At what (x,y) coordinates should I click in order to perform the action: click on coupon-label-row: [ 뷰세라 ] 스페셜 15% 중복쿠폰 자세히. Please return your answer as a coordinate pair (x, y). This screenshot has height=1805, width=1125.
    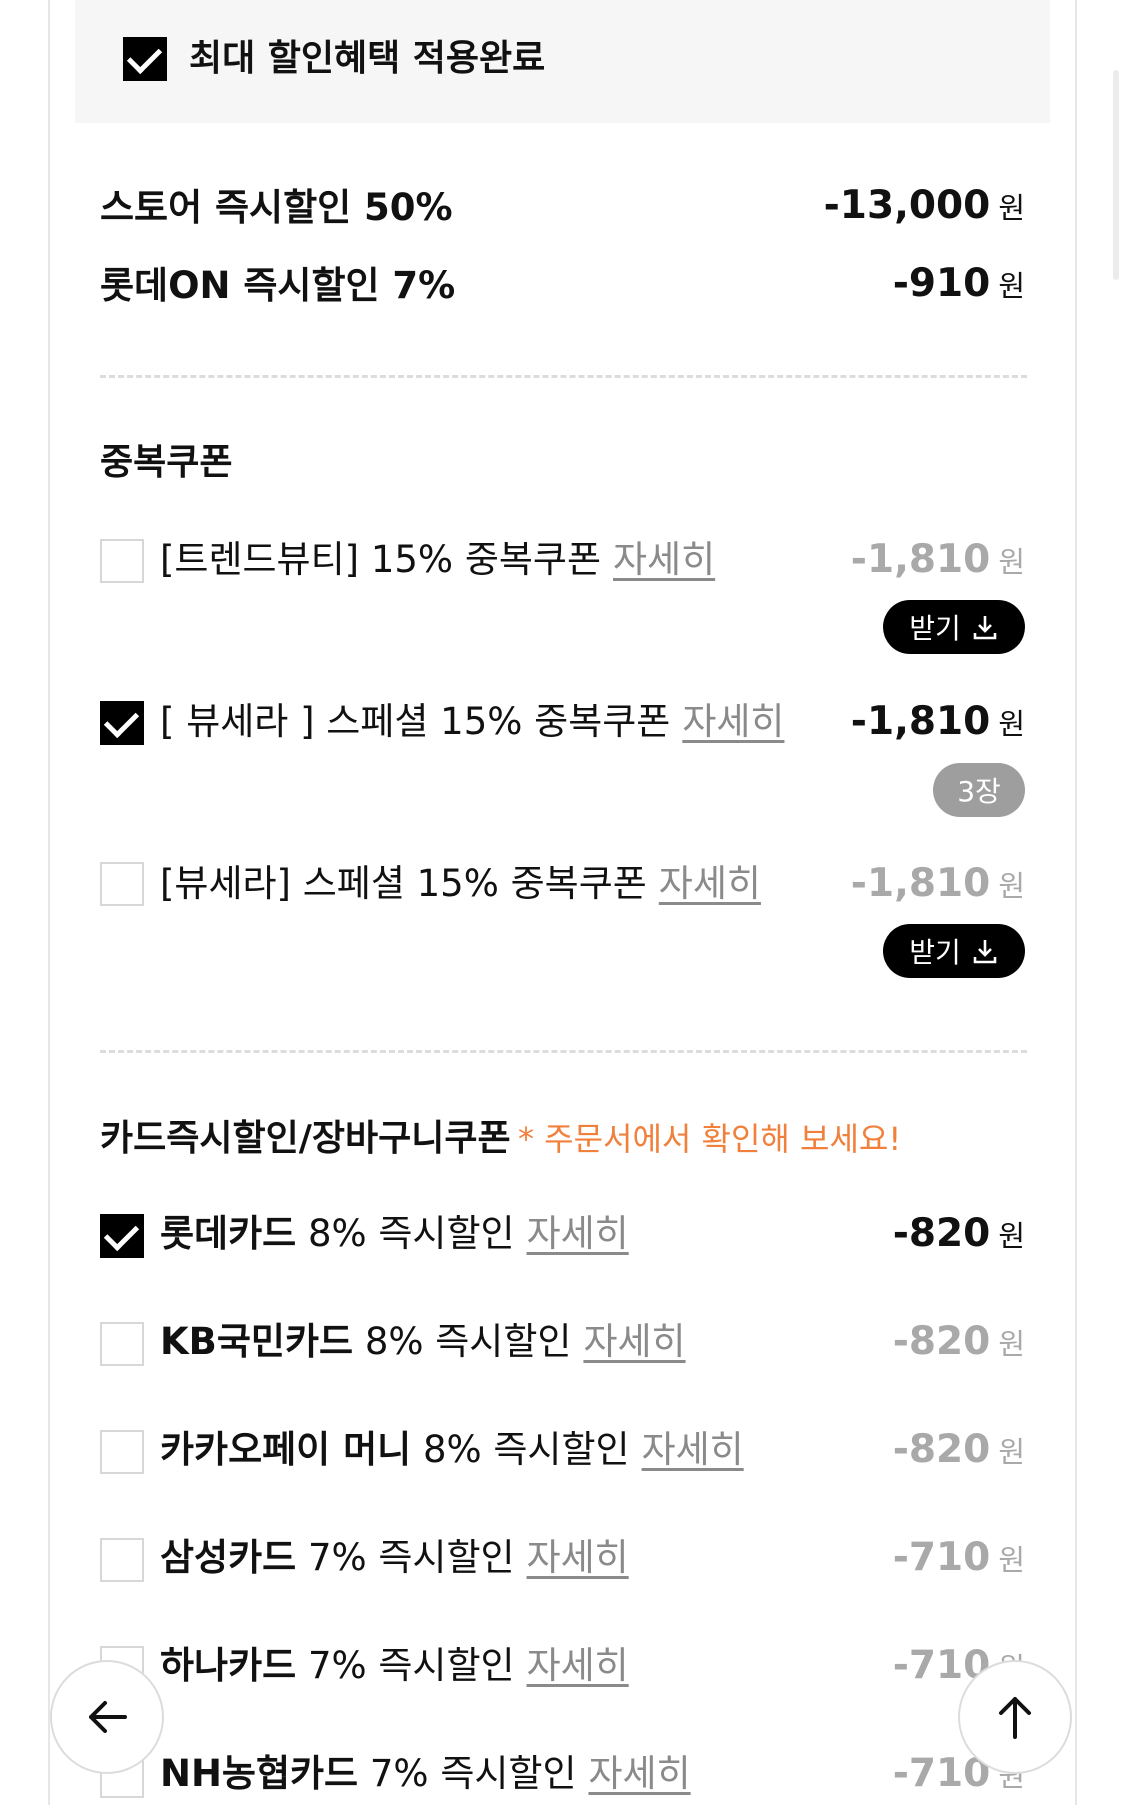
    Looking at the image, I should click on (472, 722).